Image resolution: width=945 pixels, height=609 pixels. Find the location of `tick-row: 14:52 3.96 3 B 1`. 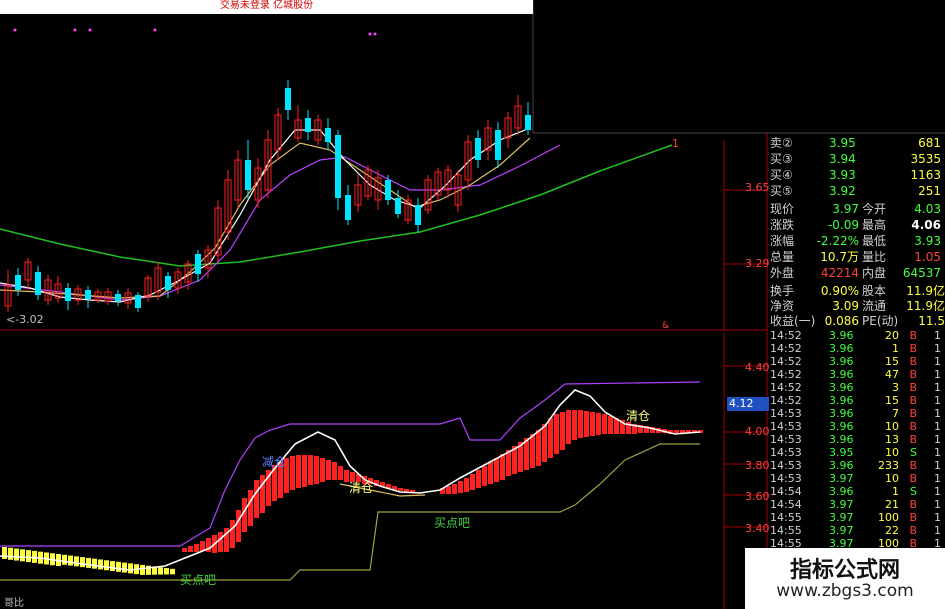

tick-row: 14:52 3.96 3 B 1 is located at coordinates (856, 387).